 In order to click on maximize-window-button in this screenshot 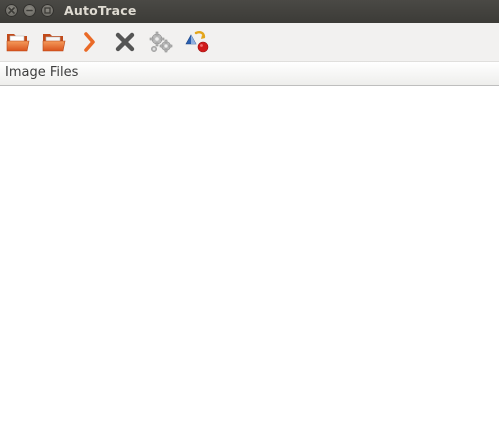, I will do `click(47, 10)`.